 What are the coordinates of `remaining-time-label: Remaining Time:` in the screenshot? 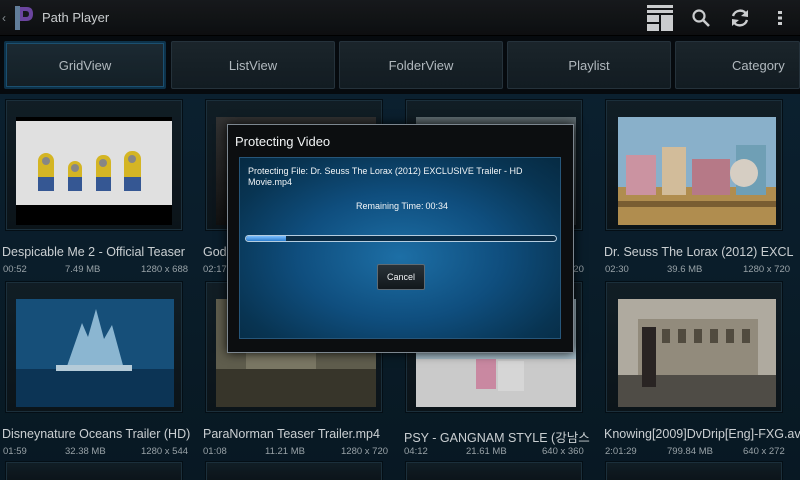 It's located at (389, 206).